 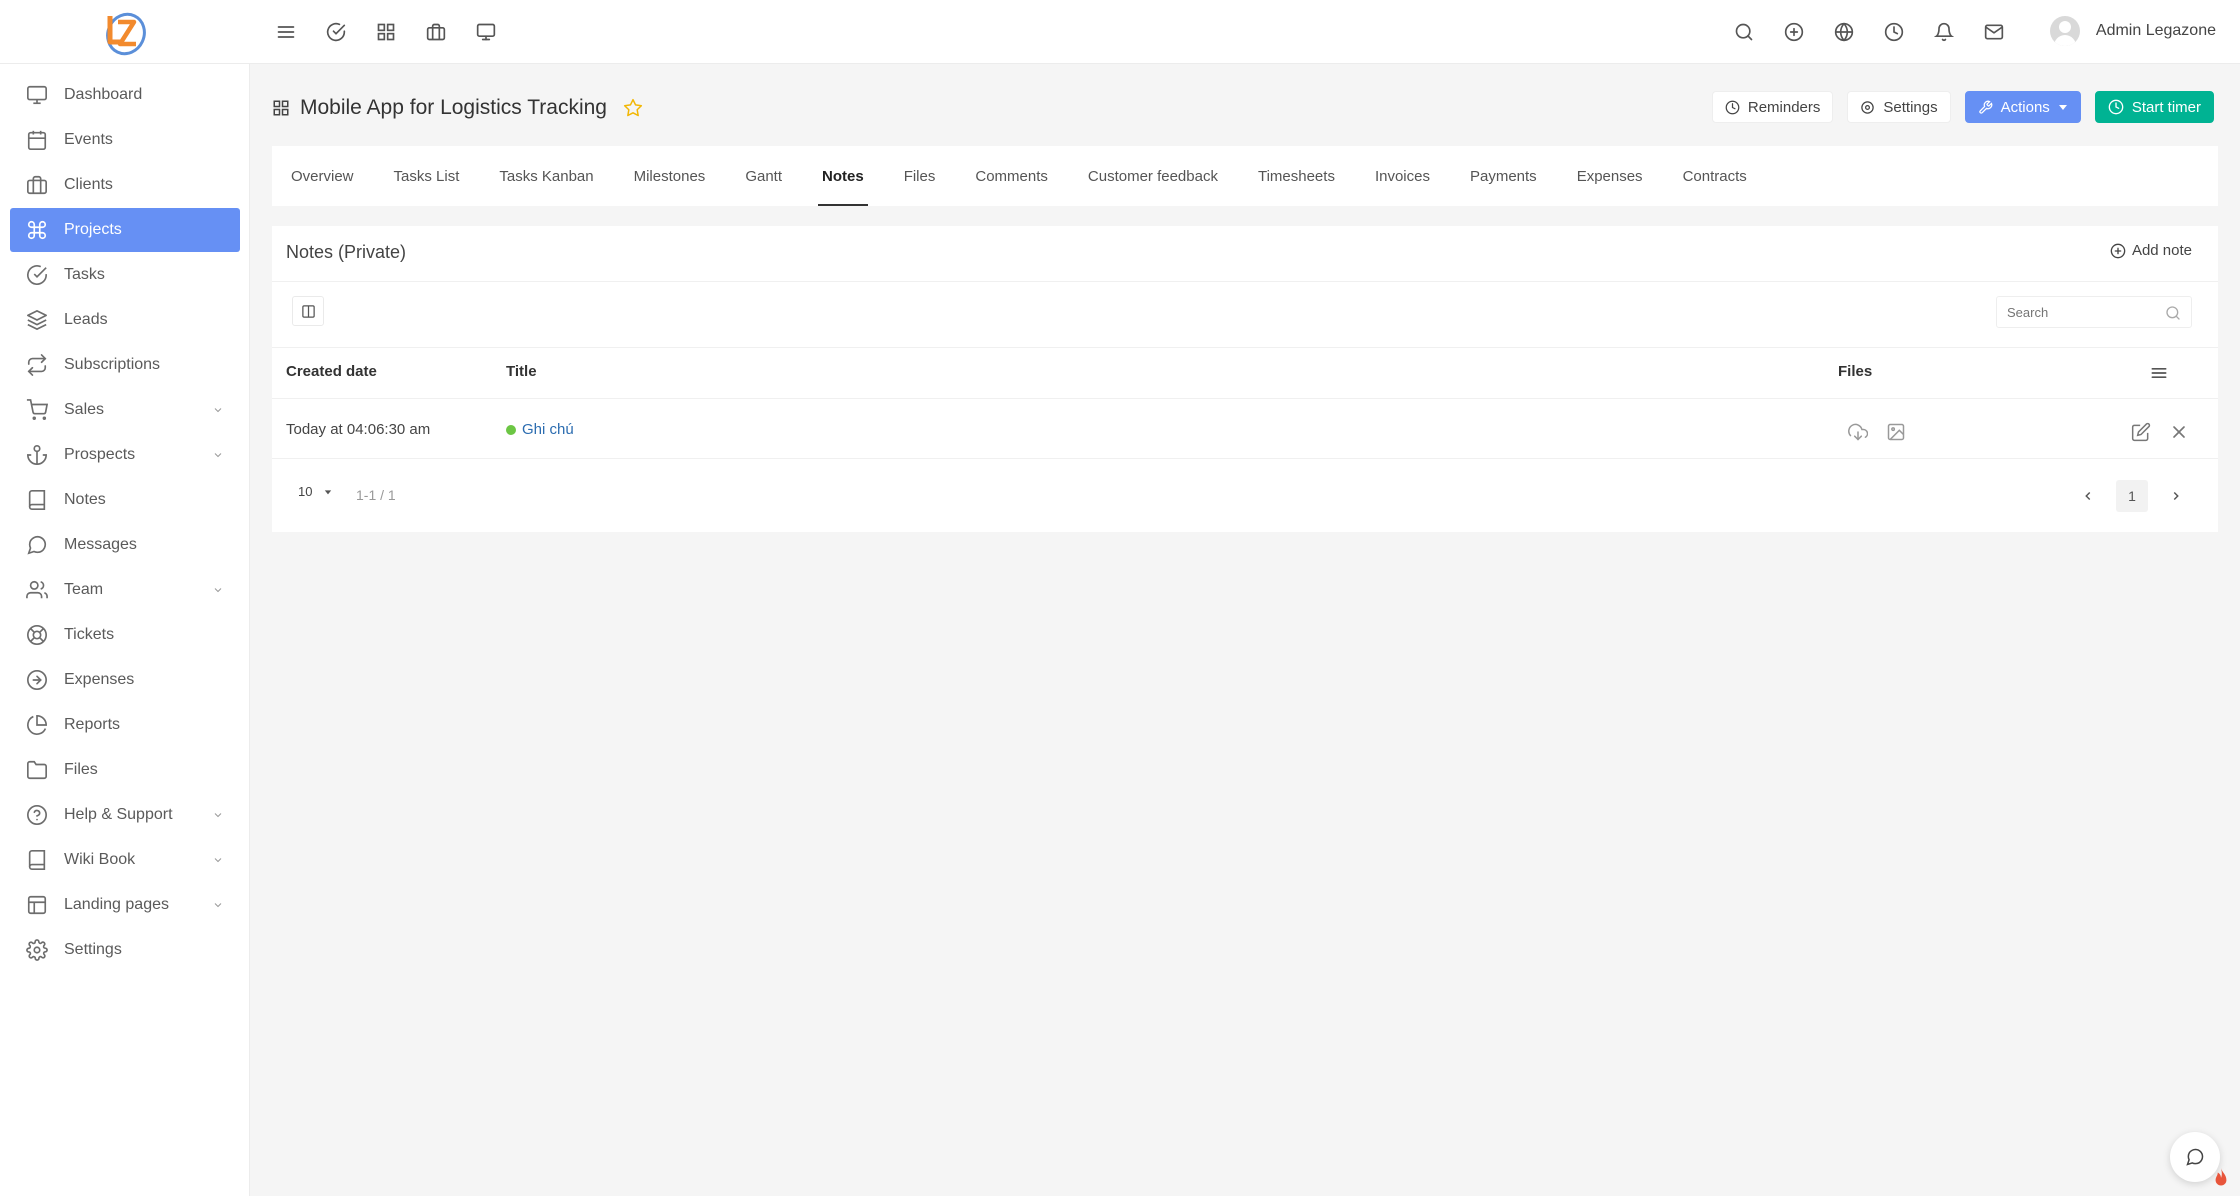 I want to click on anchor-icon, so click(x=37, y=455).